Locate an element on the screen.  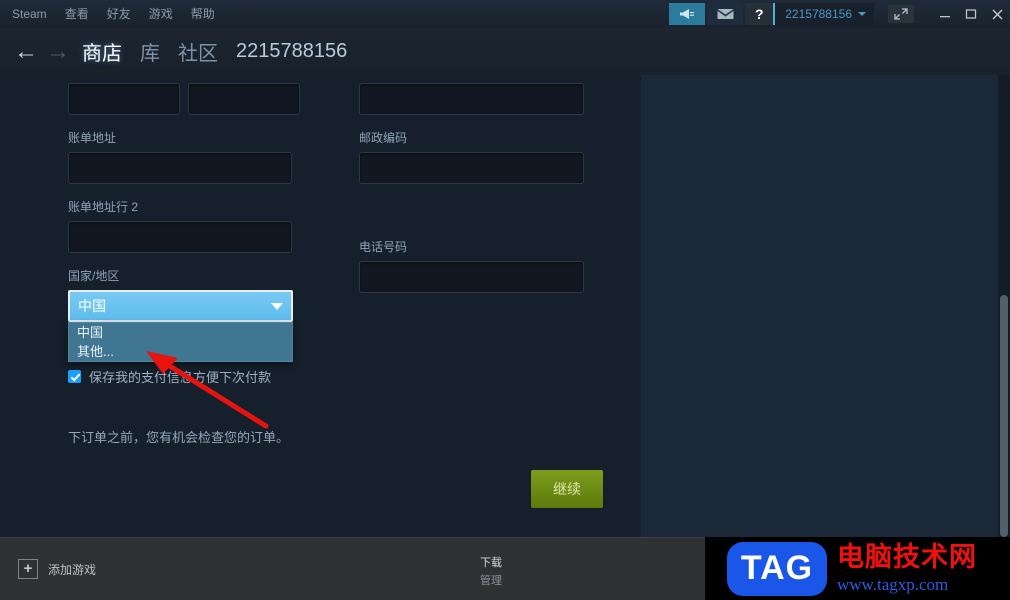
nav-link-profile: 2215788156 is located at coordinates (291, 51).